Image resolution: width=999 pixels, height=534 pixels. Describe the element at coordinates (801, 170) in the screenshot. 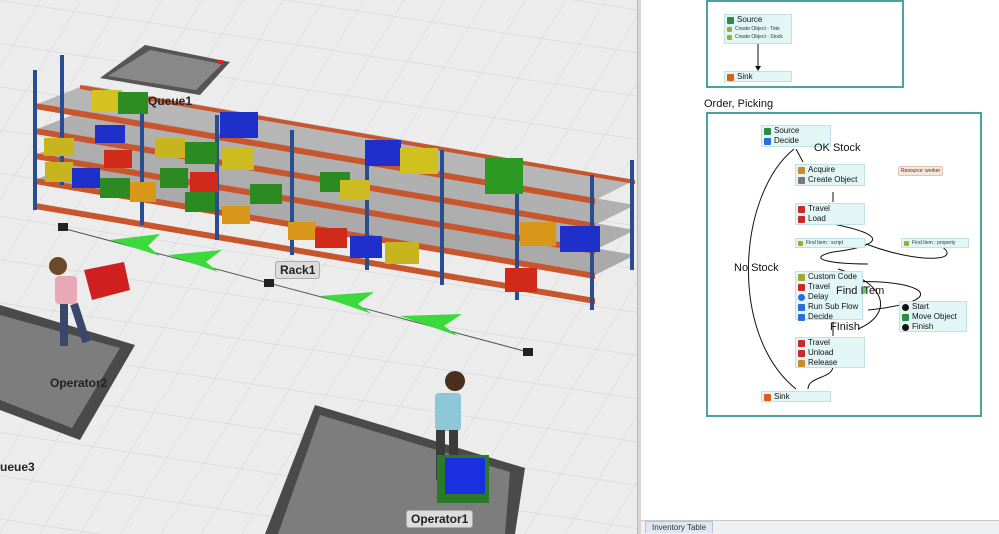

I see `acquire-icon` at that location.